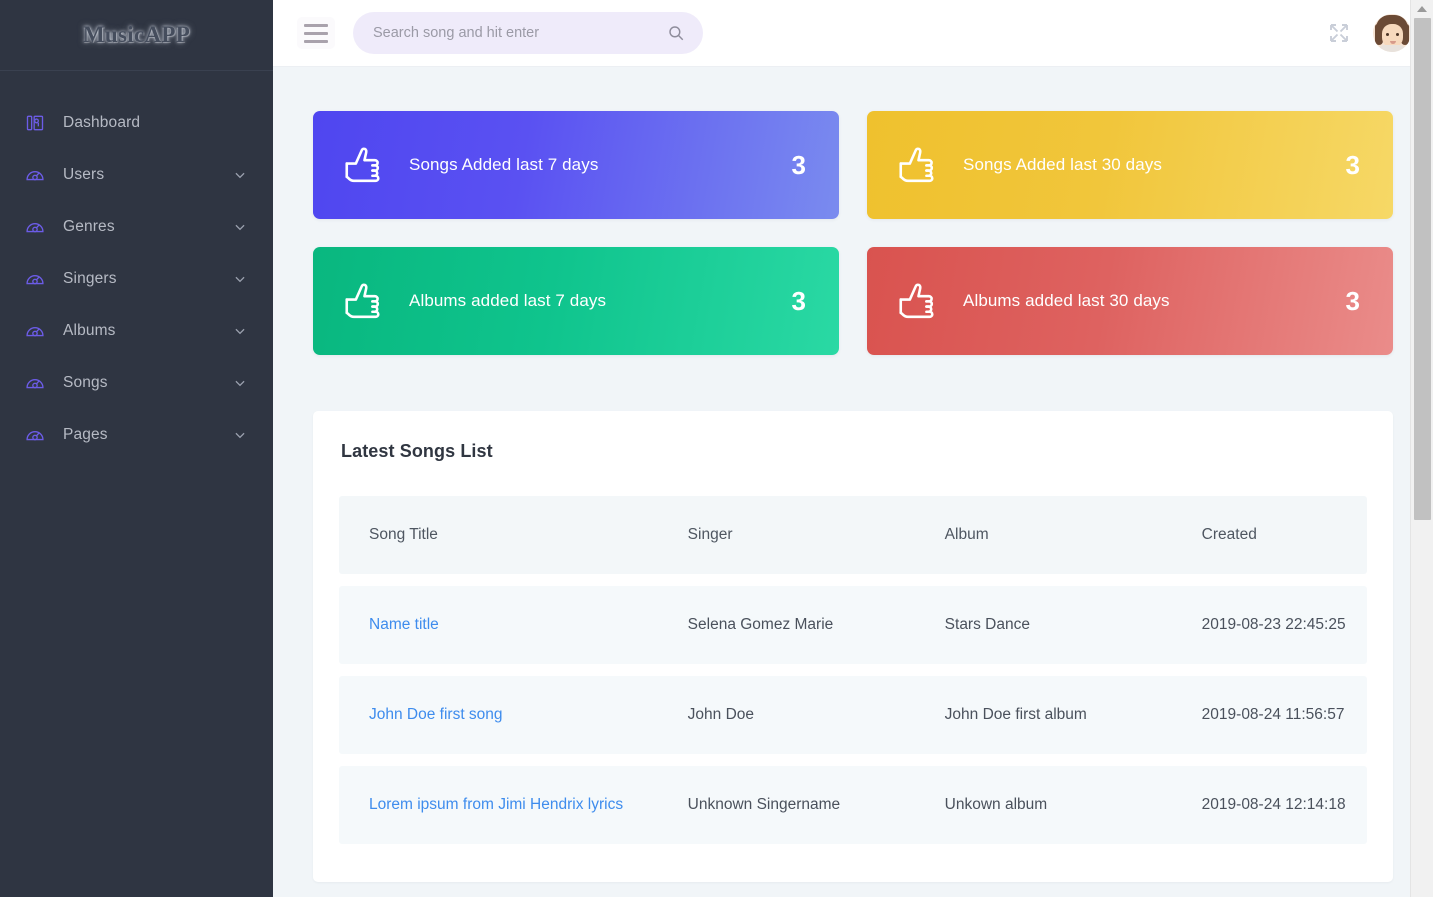  What do you see at coordinates (136, 435) in the screenshot?
I see `sidebar-item-pages: Pages` at bounding box center [136, 435].